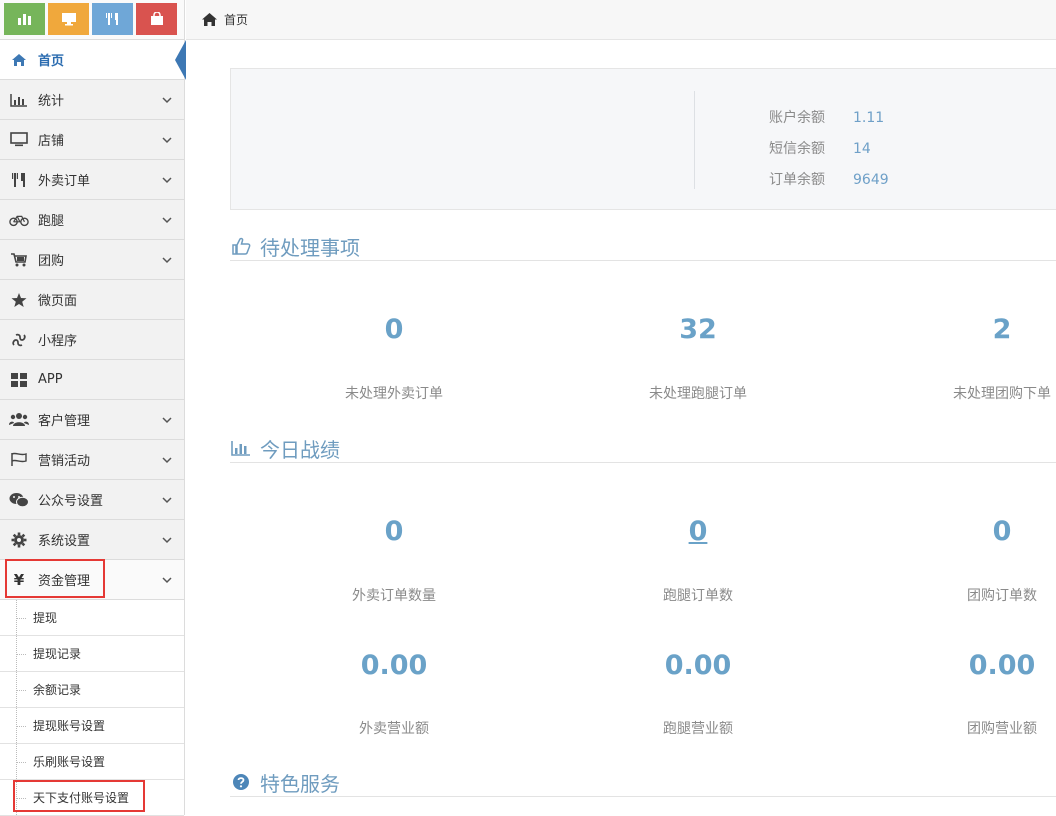 Image resolution: width=1056 pixels, height=816 pixels. What do you see at coordinates (92, 762) in the screenshot?
I see `submenu-item-leshua-account-settings: 乐刷账号设置` at bounding box center [92, 762].